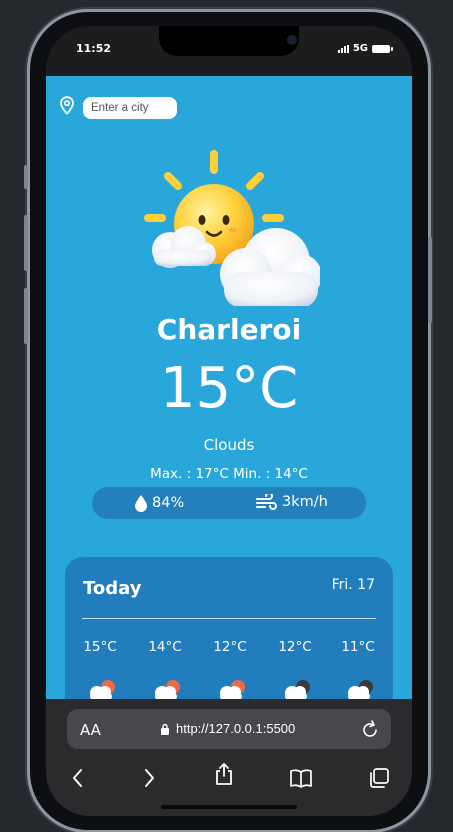 This screenshot has height=832, width=453. Describe the element at coordinates (112, 588) in the screenshot. I see `forecast-title: Today` at that location.